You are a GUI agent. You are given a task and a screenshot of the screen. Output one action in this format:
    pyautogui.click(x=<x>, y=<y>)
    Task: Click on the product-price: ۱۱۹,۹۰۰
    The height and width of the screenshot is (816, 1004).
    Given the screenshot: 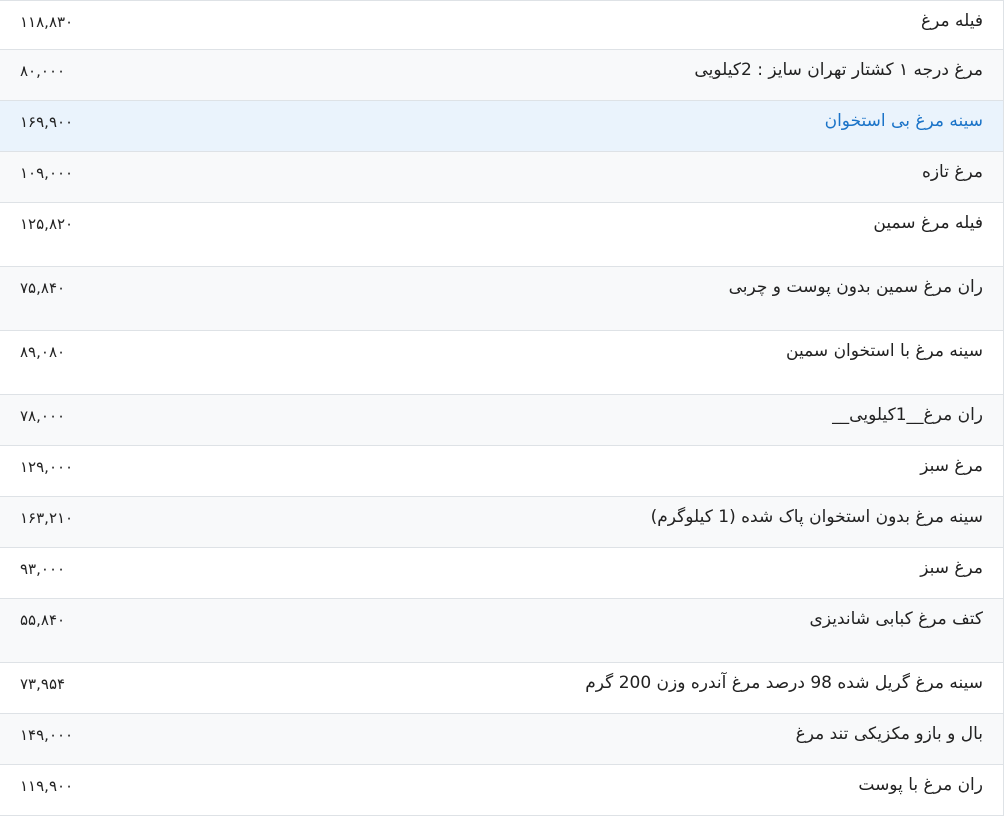 What is the action you would take?
    pyautogui.click(x=47, y=786)
    